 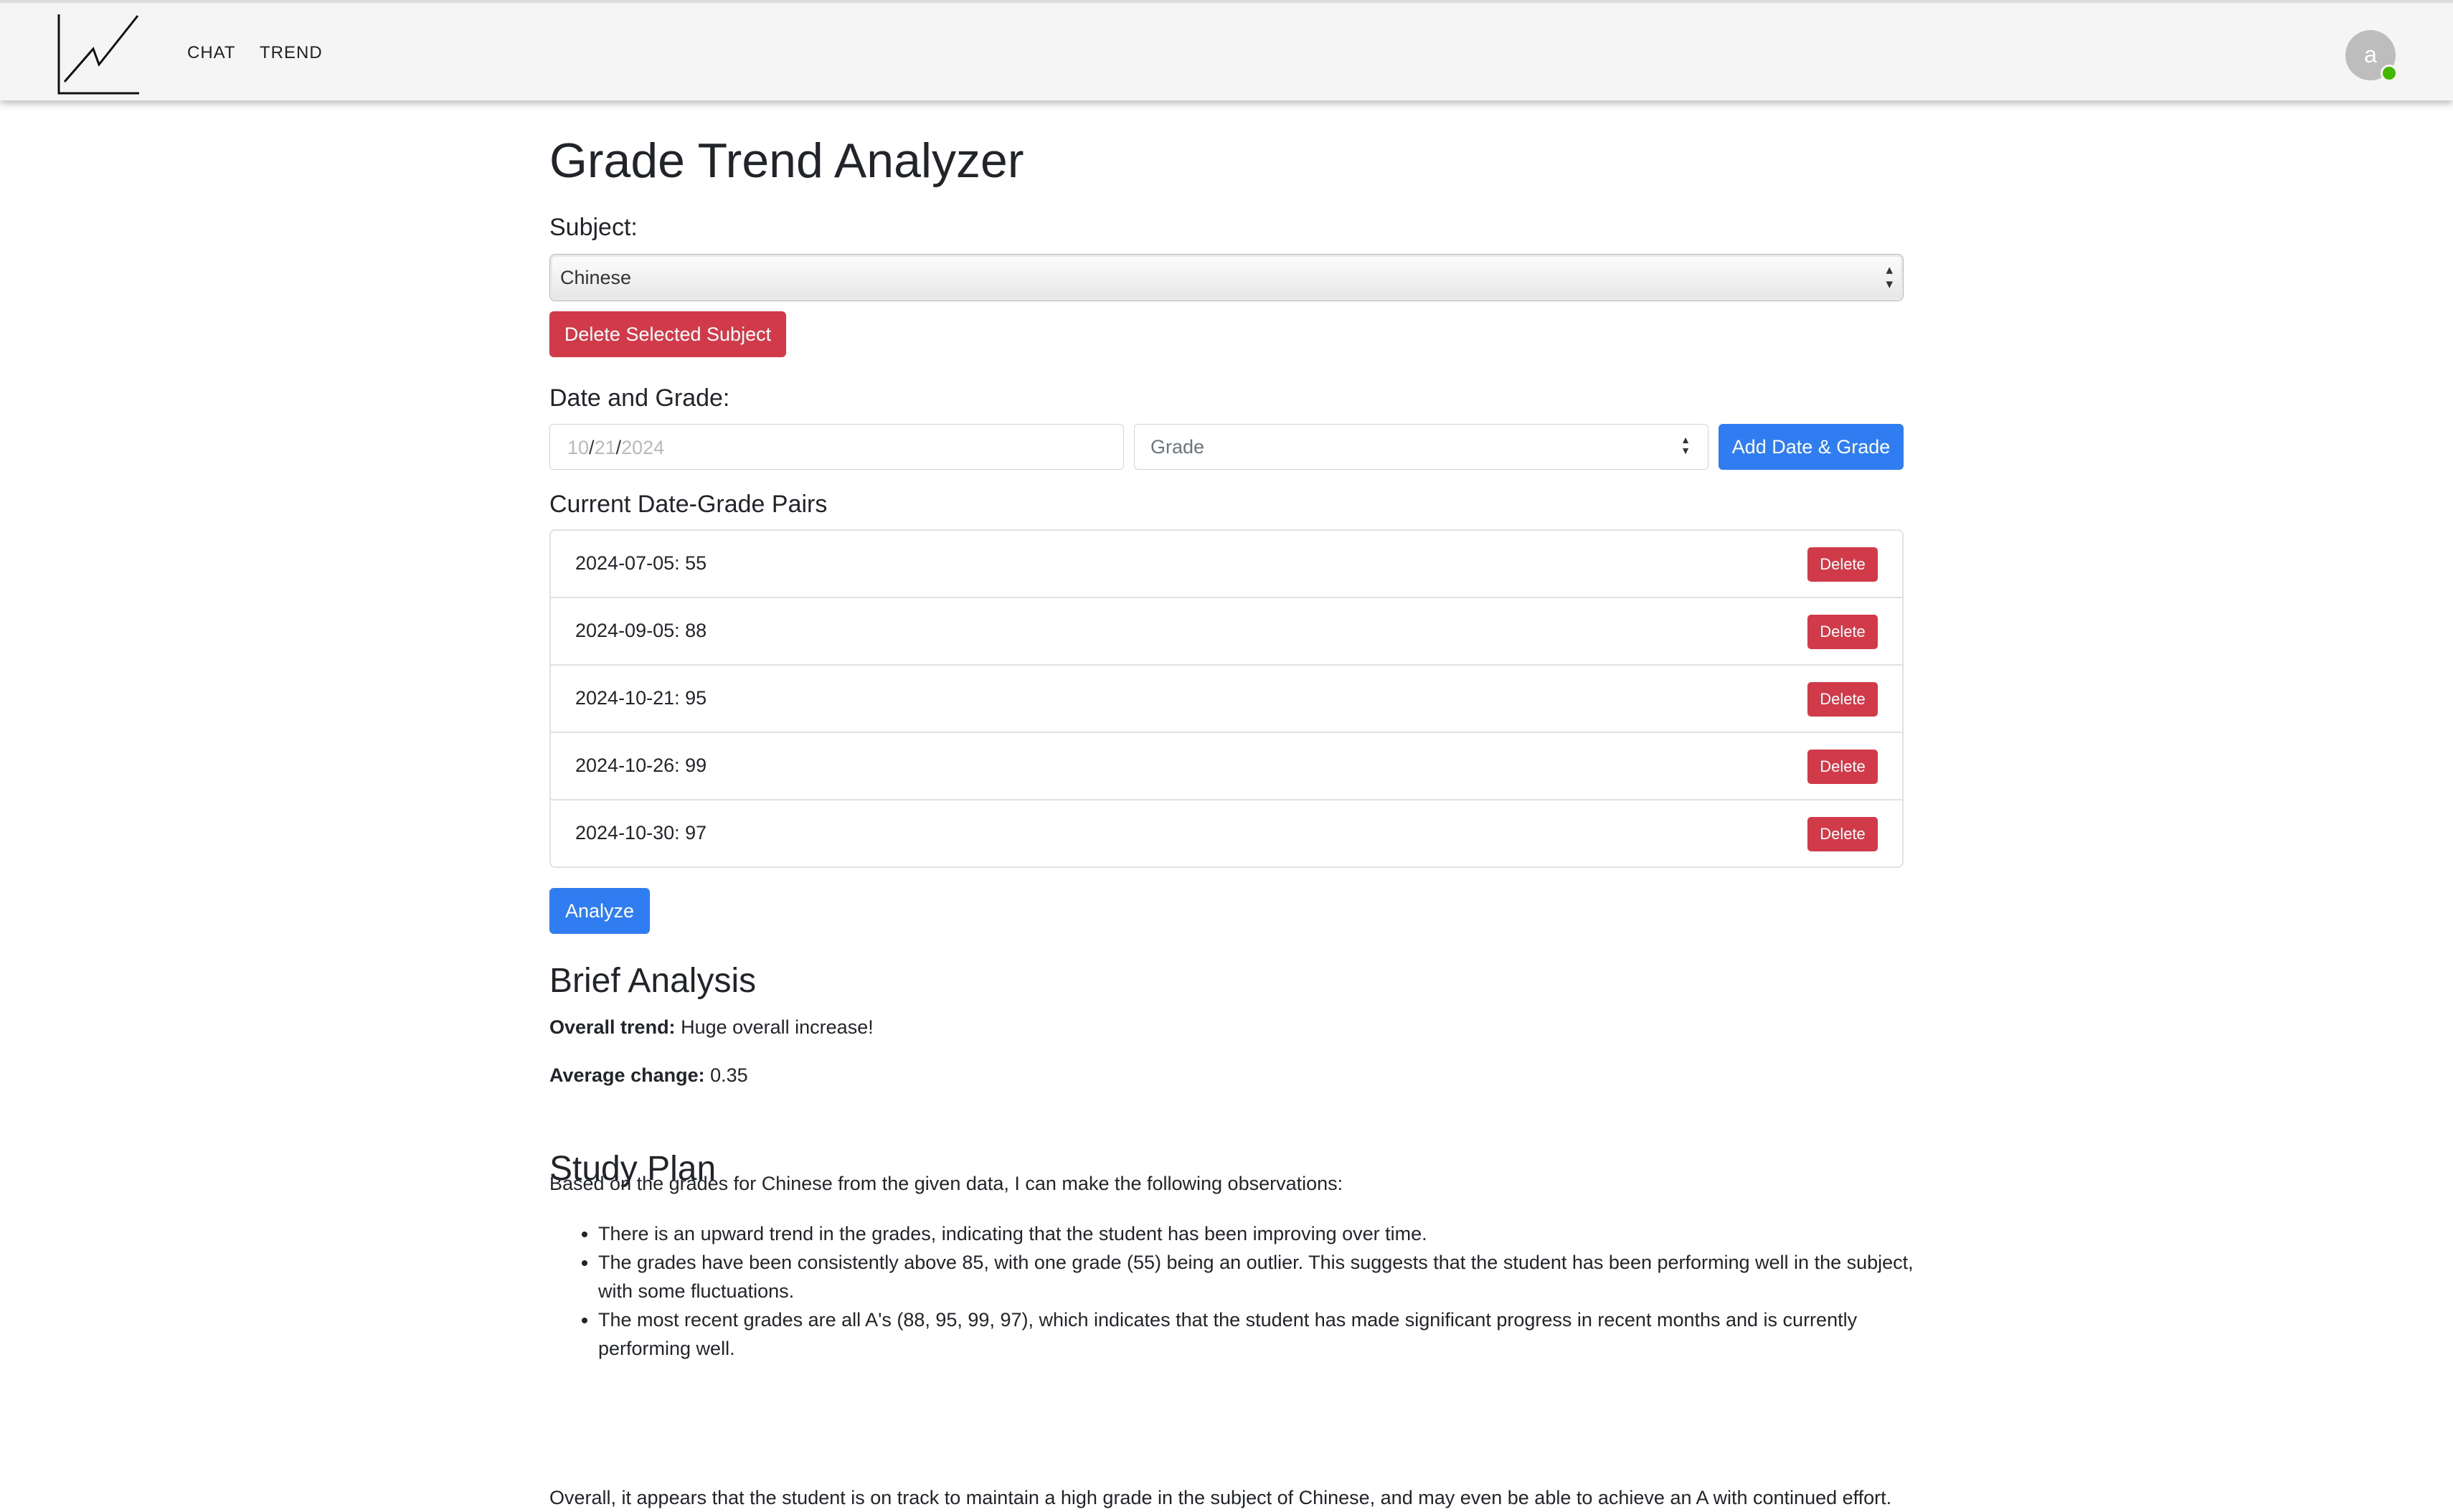 What do you see at coordinates (778, 1027) in the screenshot?
I see `overall-trend-value: Huge overall increase!` at bounding box center [778, 1027].